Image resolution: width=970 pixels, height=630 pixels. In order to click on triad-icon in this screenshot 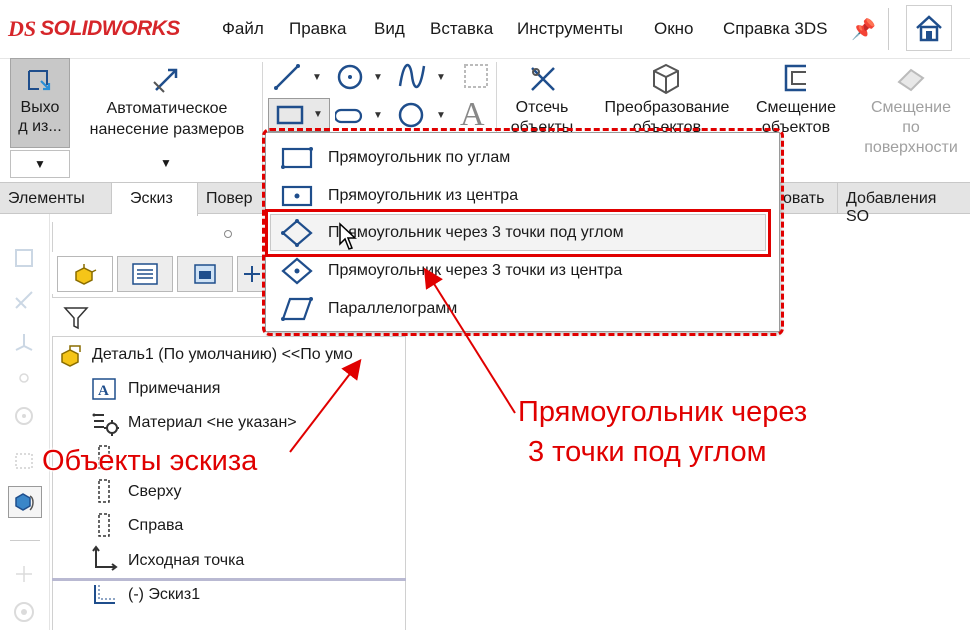, I will do `click(24, 342)`.